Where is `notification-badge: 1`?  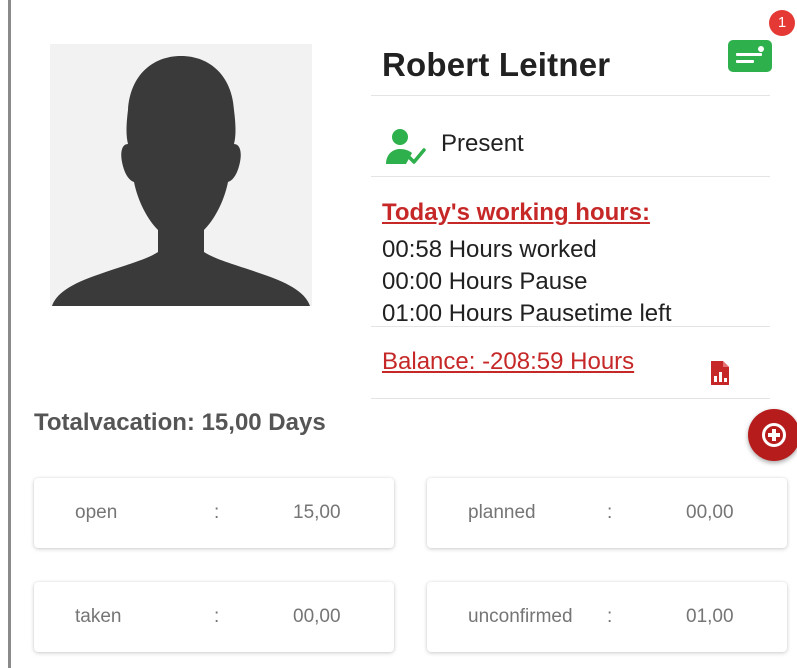 notification-badge: 1 is located at coordinates (782, 23).